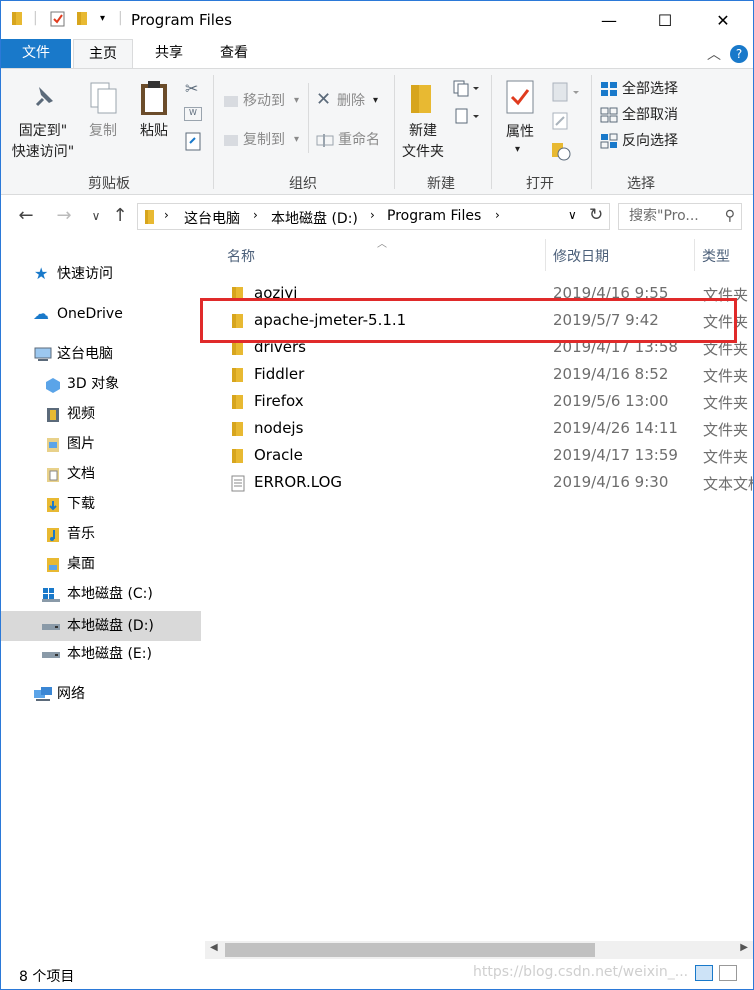  What do you see at coordinates (238, 483) in the screenshot?
I see `text-file-icon` at bounding box center [238, 483].